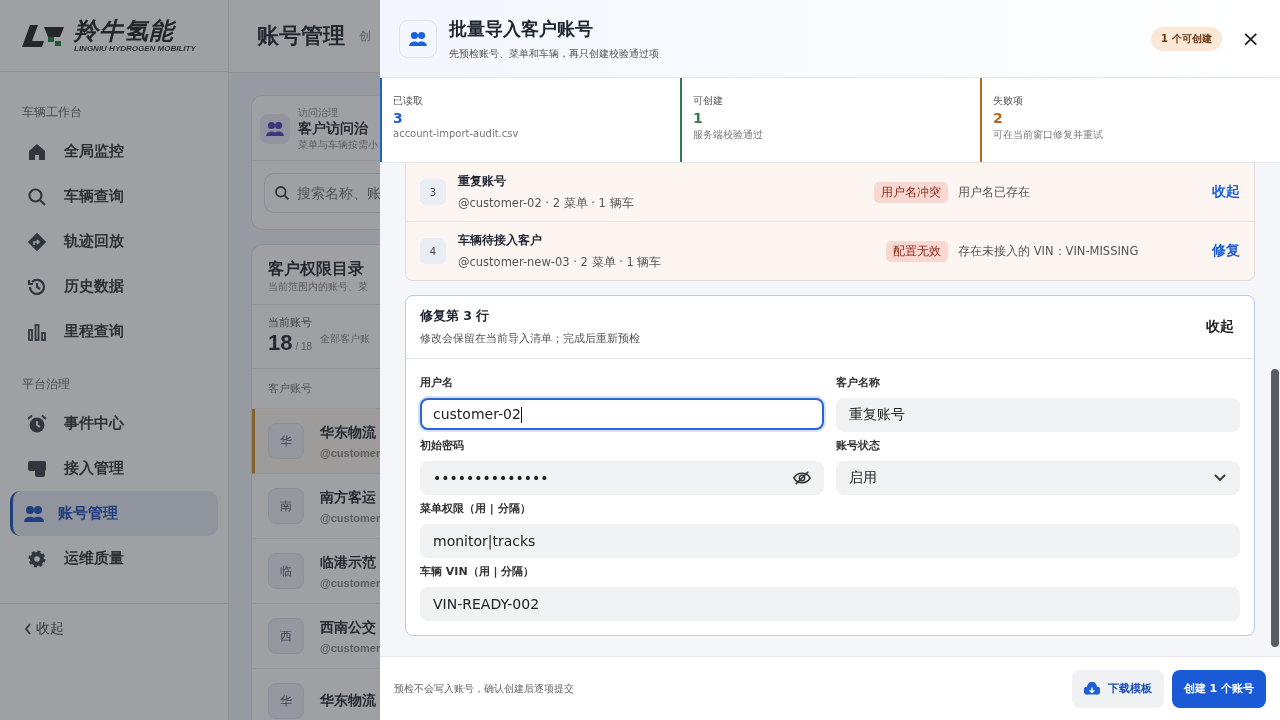 This screenshot has width=1280, height=720. What do you see at coordinates (1048, 135) in the screenshot?
I see `stat-note: 可在当前窗口修复并重试` at bounding box center [1048, 135].